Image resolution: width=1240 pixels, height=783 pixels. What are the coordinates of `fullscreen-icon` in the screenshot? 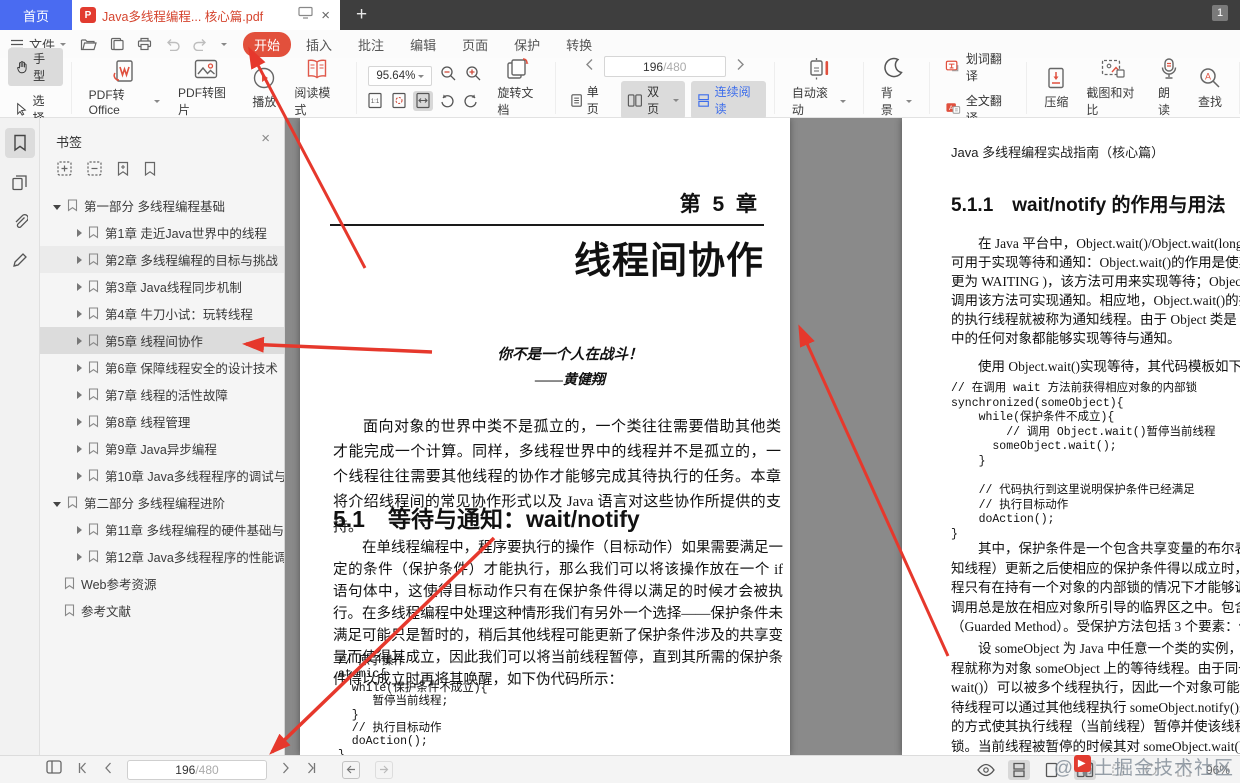 It's located at (1184, 770).